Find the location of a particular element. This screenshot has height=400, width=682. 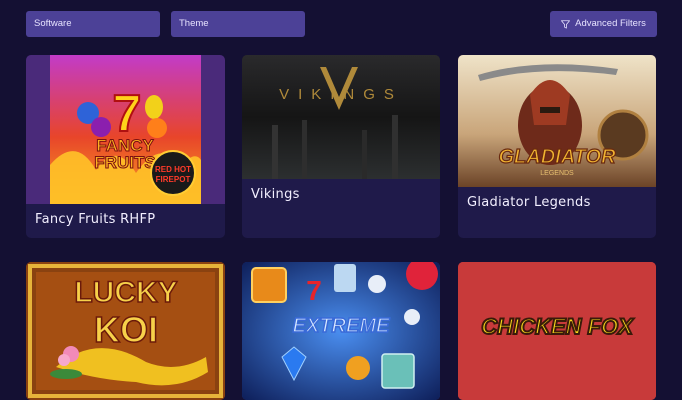

extreme-artwork: 7 EXTREME is located at coordinates (341, 331).